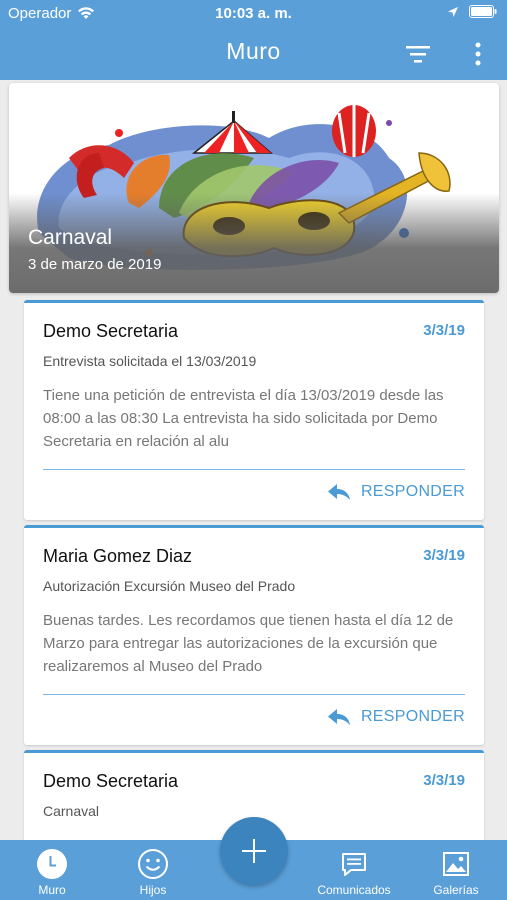 This screenshot has height=900, width=507. What do you see at coordinates (52, 864) in the screenshot?
I see `clock-icon` at bounding box center [52, 864].